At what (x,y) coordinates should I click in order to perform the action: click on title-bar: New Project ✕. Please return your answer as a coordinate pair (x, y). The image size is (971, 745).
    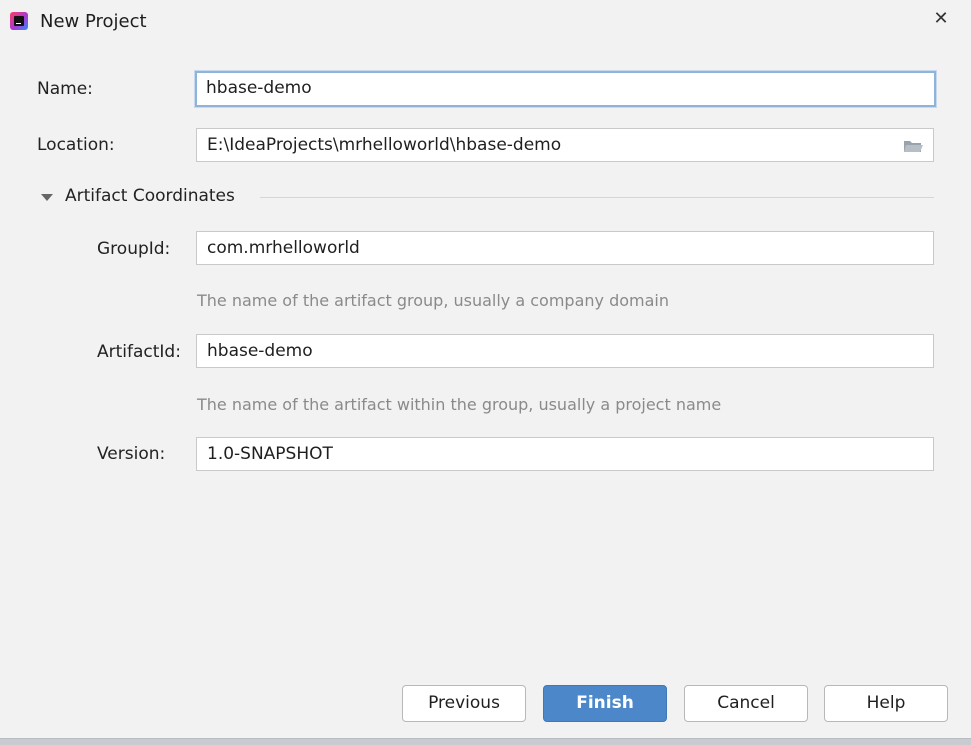
    Looking at the image, I should click on (485, 22).